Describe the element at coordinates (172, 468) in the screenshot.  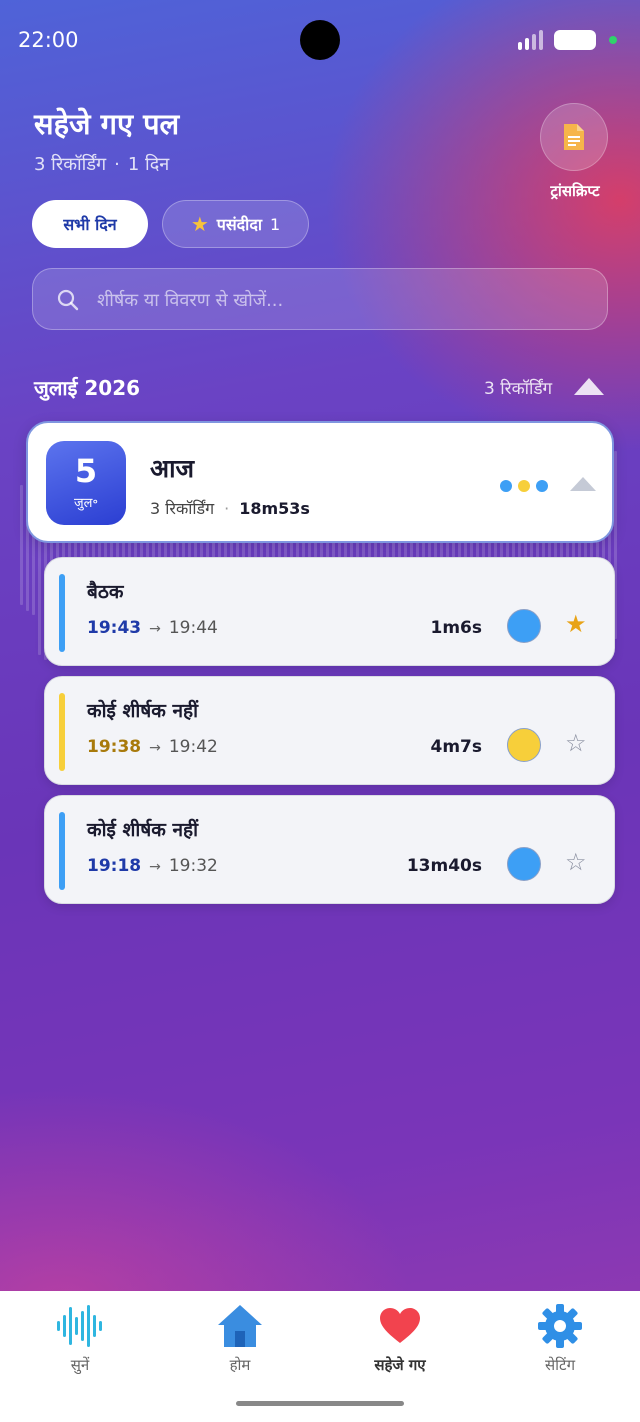
I see `day-title: आज` at that location.